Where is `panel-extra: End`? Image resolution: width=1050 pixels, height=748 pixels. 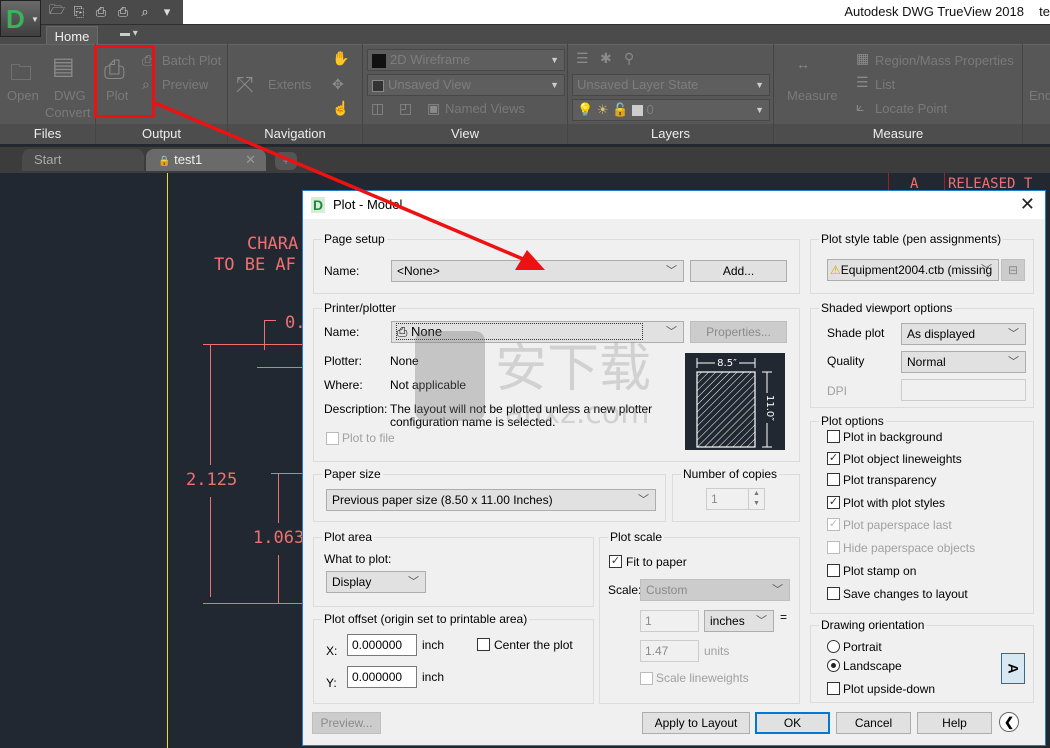 panel-extra: End is located at coordinates (1036, 94).